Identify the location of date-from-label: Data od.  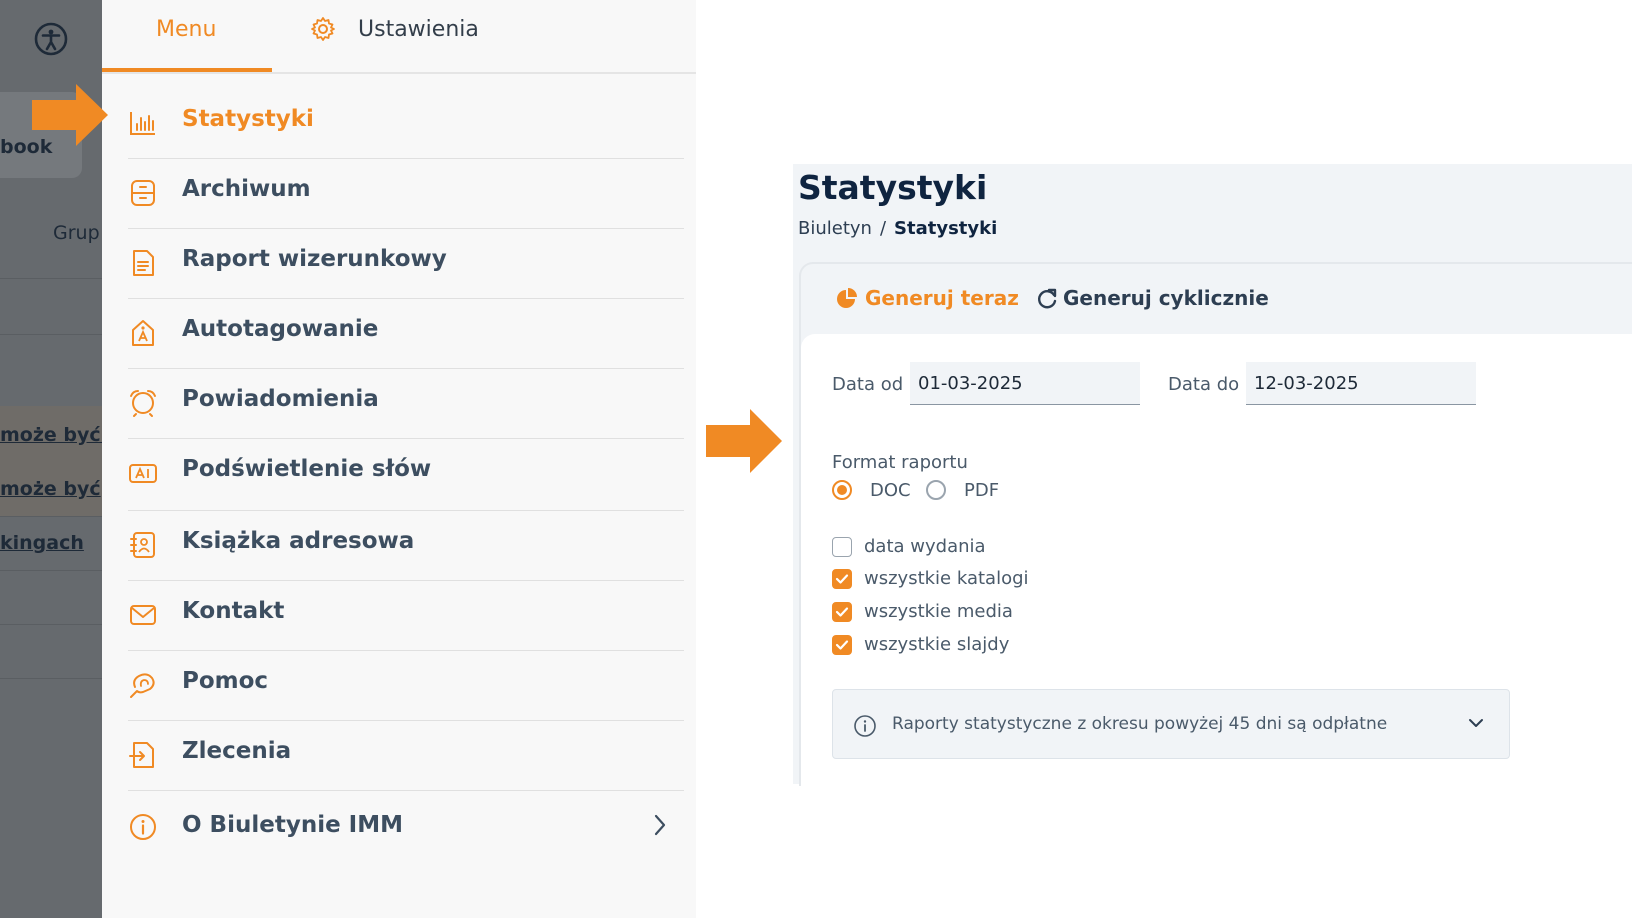
(868, 384).